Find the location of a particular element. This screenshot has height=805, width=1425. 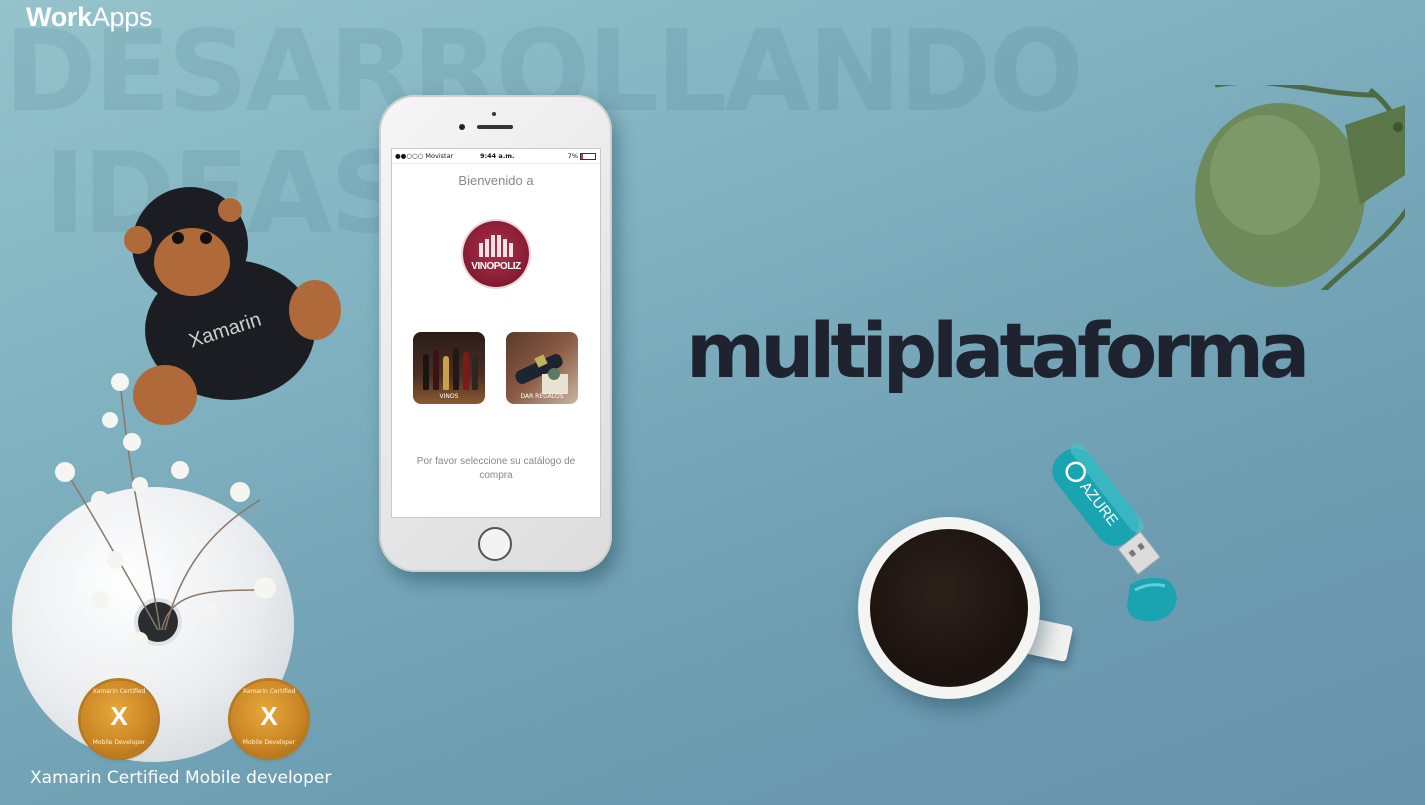

battery-indicator: 7% is located at coordinates (582, 156).